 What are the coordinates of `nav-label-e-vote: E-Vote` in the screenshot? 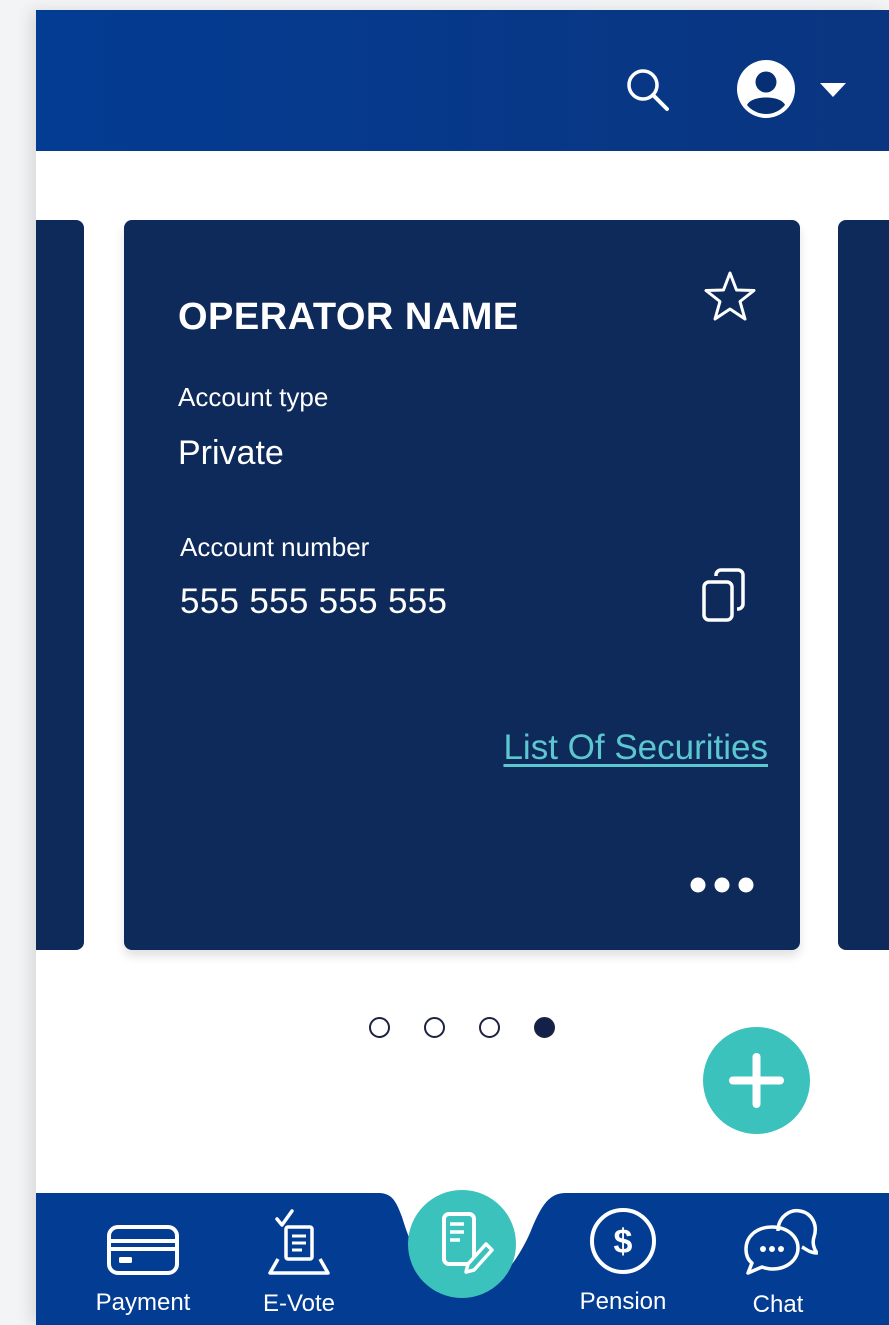 It's located at (299, 1303).